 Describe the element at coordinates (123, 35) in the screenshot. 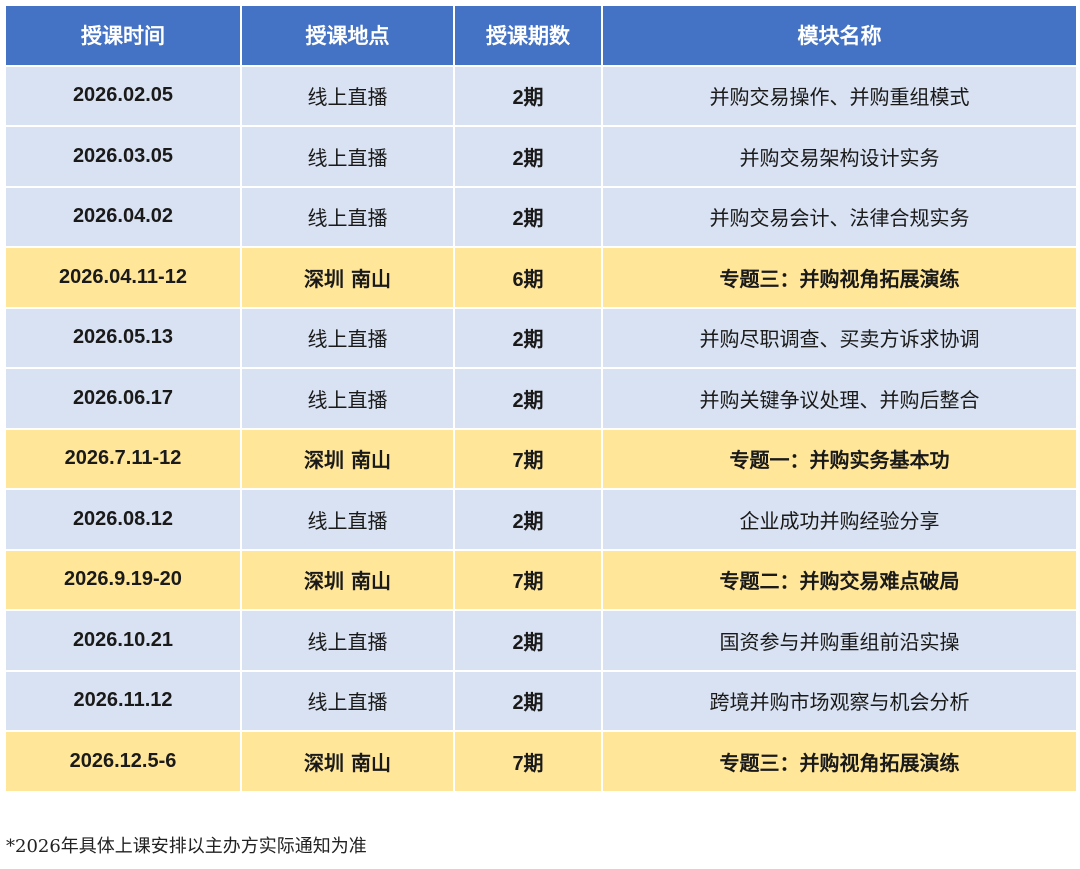

I see `header-date: 授课时间` at that location.